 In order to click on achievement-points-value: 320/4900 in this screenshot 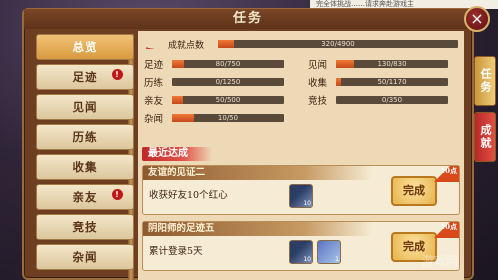, I will do `click(338, 44)`.